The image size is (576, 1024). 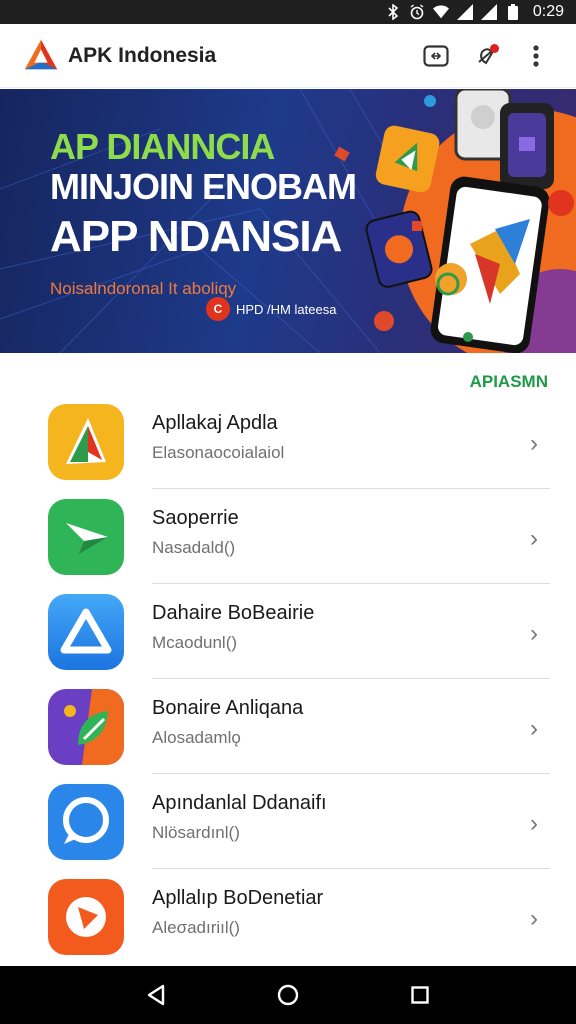 What do you see at coordinates (417, 12) in the screenshot?
I see `alarm-icon` at bounding box center [417, 12].